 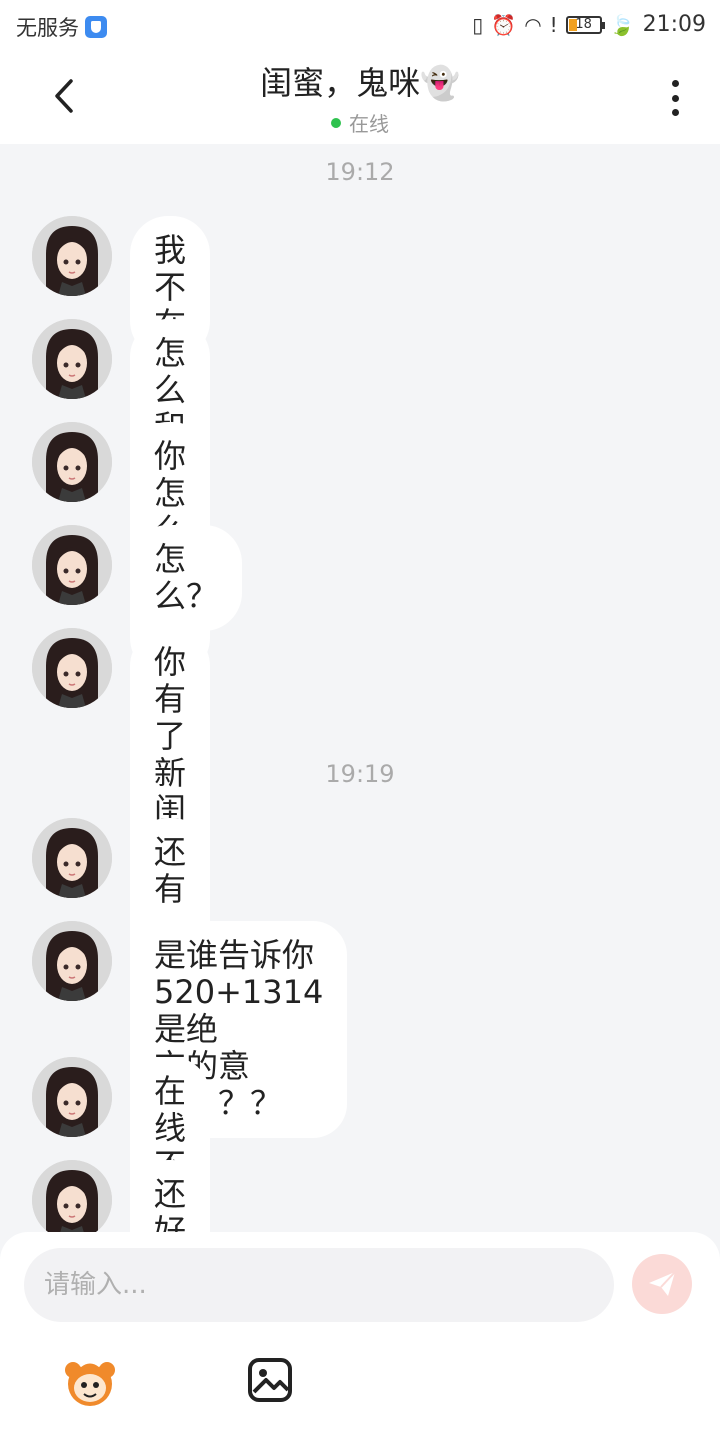 What do you see at coordinates (336, 122) in the screenshot?
I see `online-dot` at bounding box center [336, 122].